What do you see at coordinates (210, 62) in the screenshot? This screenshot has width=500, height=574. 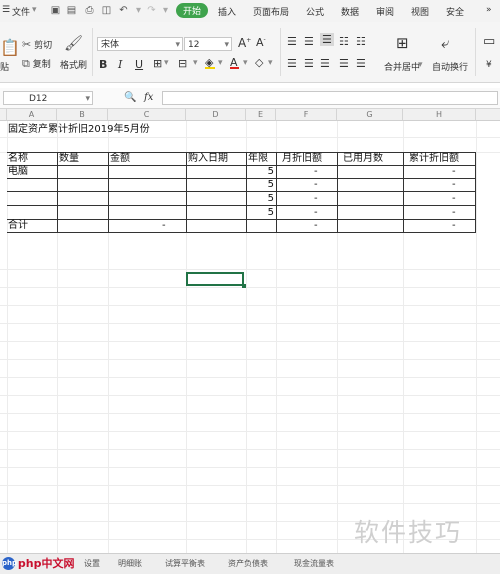 I see `fill-color-icon: ◈` at bounding box center [210, 62].